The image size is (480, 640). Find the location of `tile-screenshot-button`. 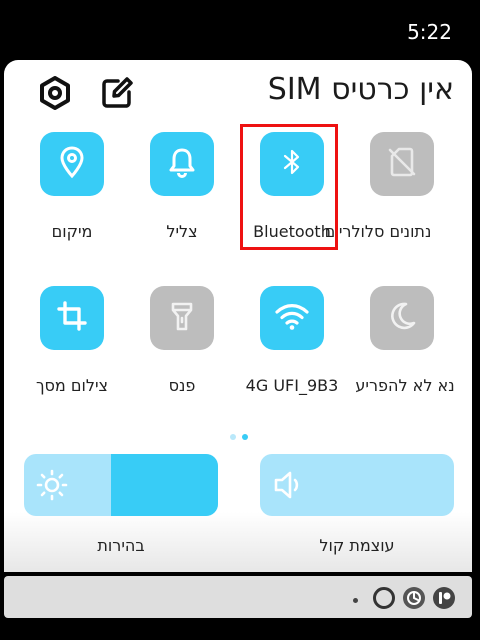

tile-screenshot-button is located at coordinates (72, 318).